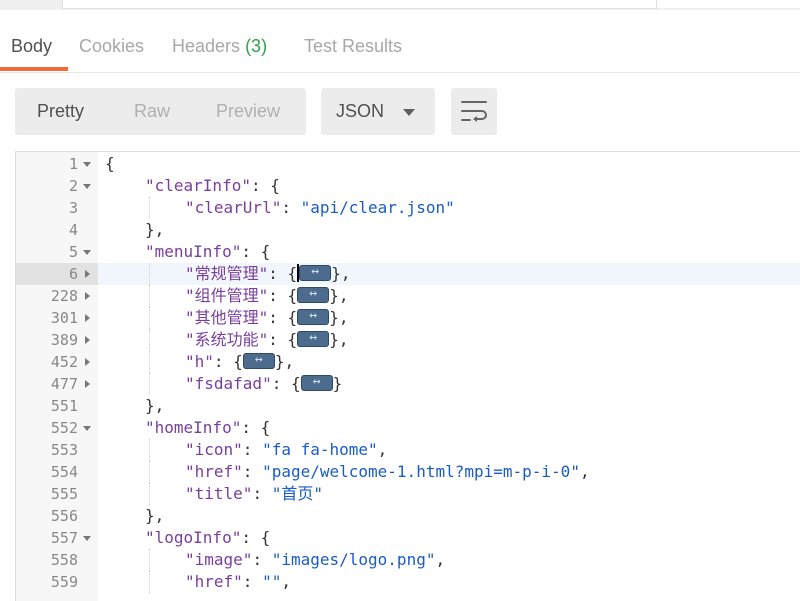  What do you see at coordinates (449, 428) in the screenshot?
I see `code-text: "homeInfo": {` at bounding box center [449, 428].